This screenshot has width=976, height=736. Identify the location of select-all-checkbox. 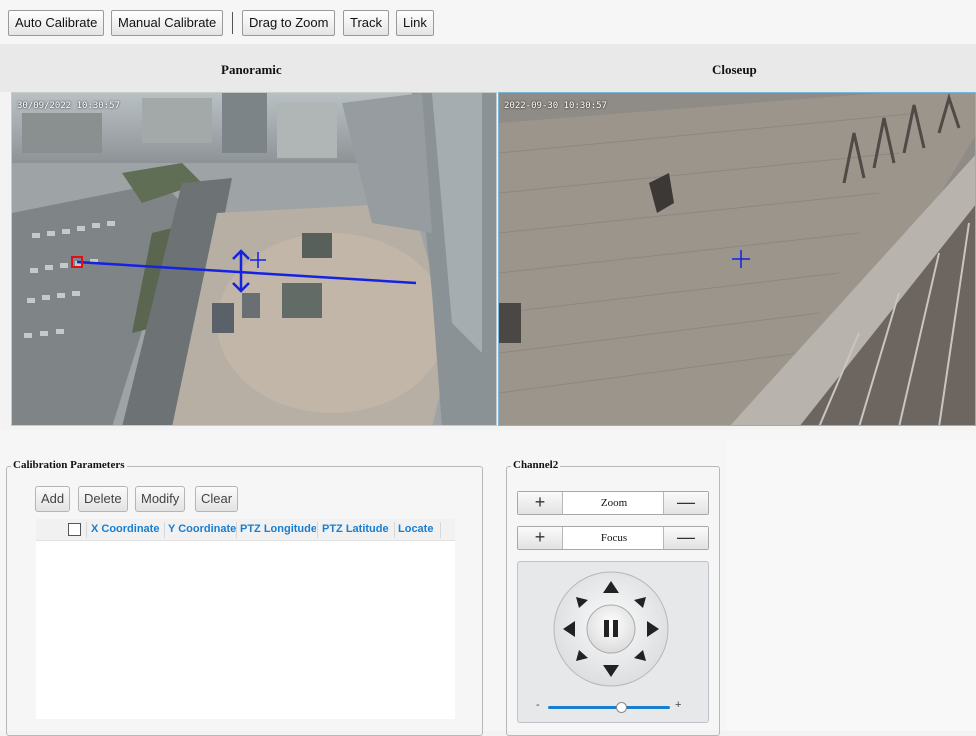
(74, 529).